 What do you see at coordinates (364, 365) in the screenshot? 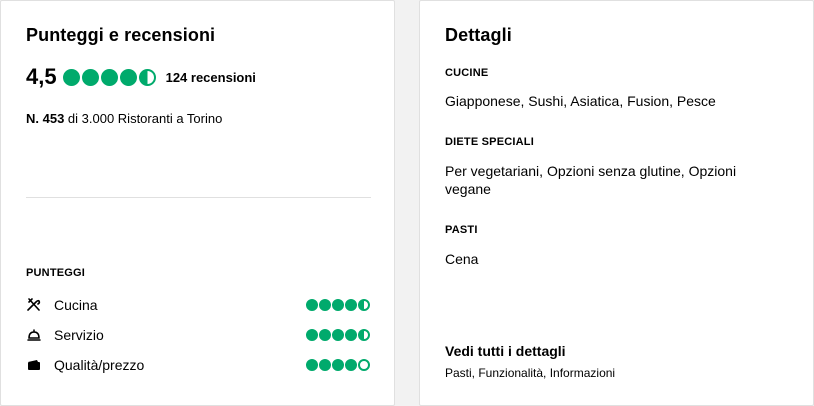
I see `bubble-empty` at bounding box center [364, 365].